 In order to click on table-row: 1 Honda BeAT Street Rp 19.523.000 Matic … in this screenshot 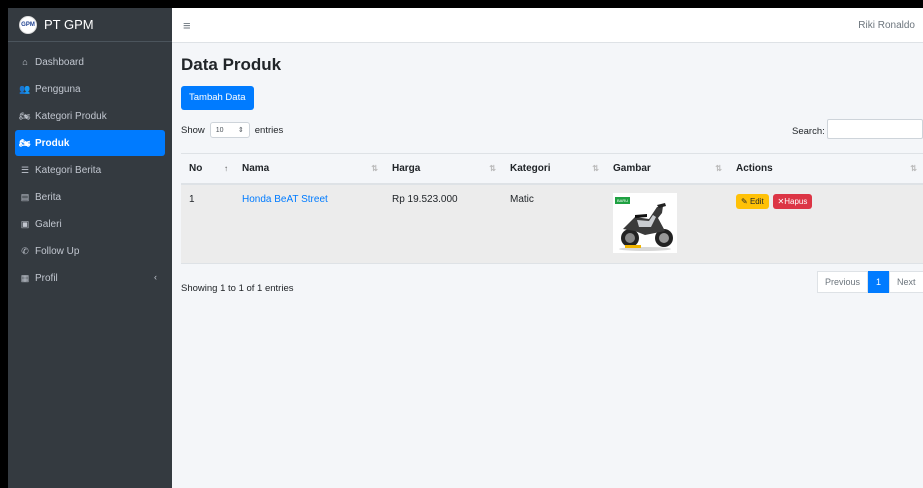, I will do `click(552, 223)`.